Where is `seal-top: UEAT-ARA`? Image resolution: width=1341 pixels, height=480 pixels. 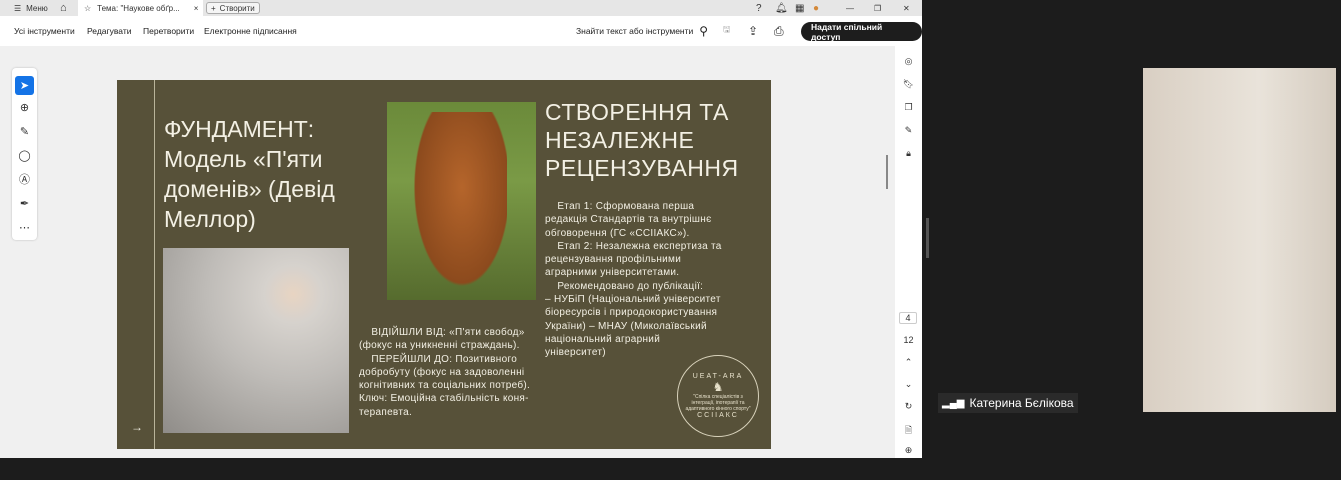
seal-top: UEAT-ARA is located at coordinates (718, 376).